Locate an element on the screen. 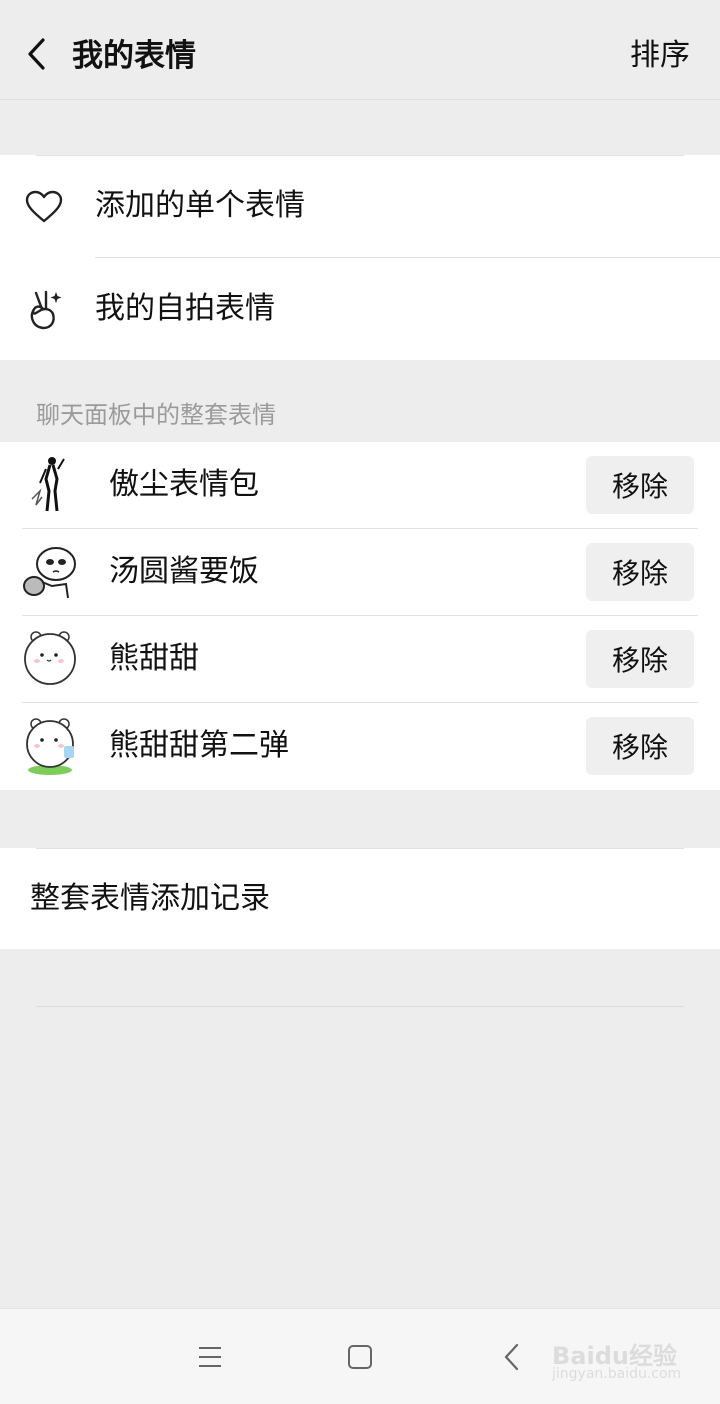  heart-icon is located at coordinates (44, 207).